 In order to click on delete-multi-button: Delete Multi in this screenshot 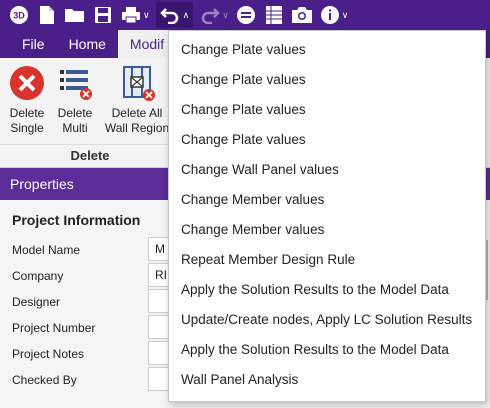, I will do `click(75, 100)`.